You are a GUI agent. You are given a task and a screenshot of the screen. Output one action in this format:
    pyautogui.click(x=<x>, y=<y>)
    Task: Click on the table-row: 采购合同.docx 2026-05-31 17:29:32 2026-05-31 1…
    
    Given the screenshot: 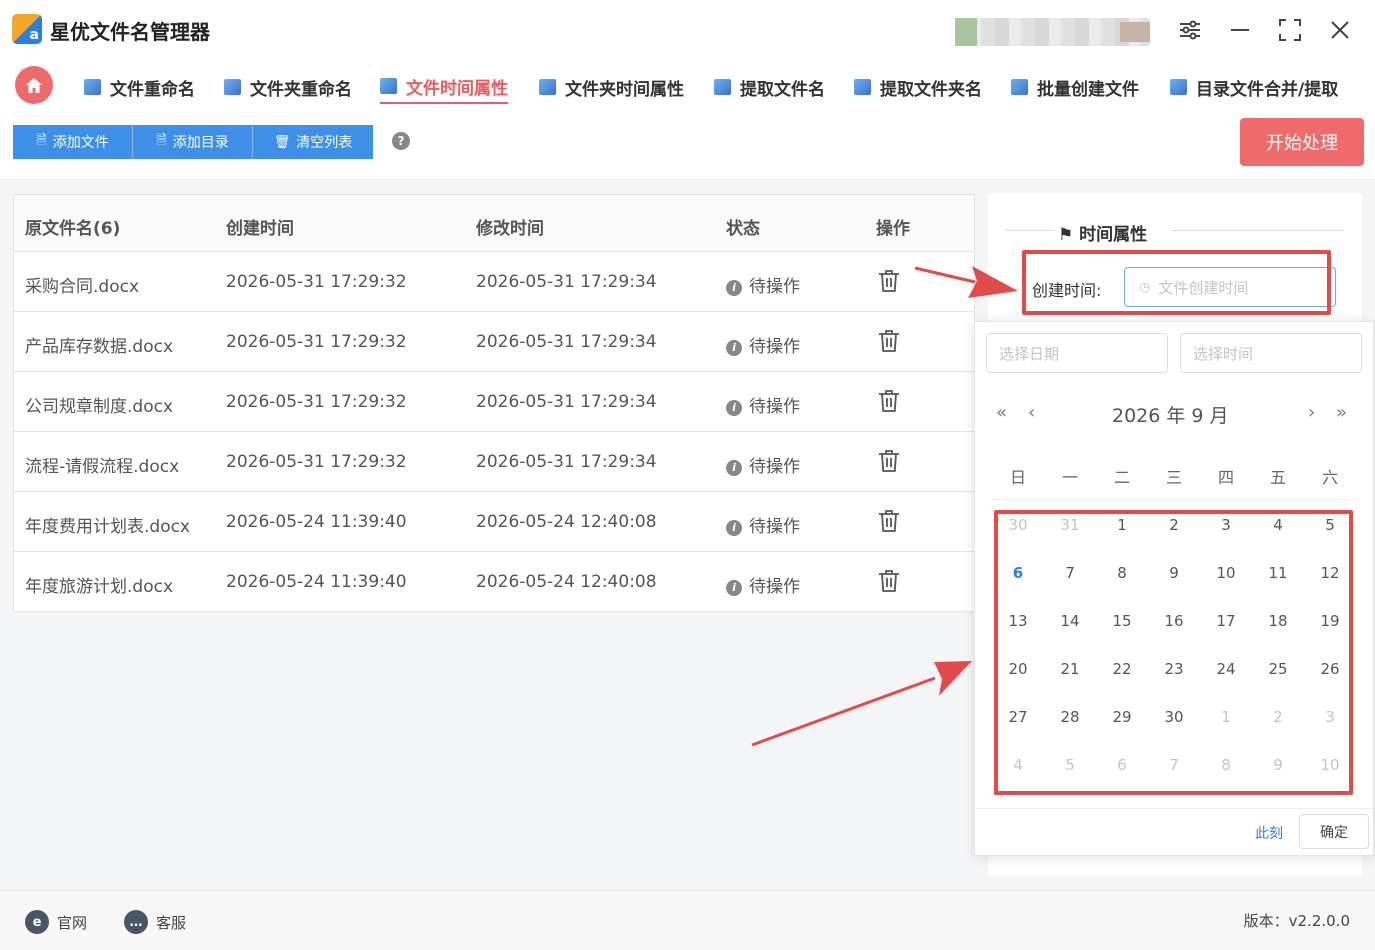 What is the action you would take?
    pyautogui.click(x=494, y=282)
    